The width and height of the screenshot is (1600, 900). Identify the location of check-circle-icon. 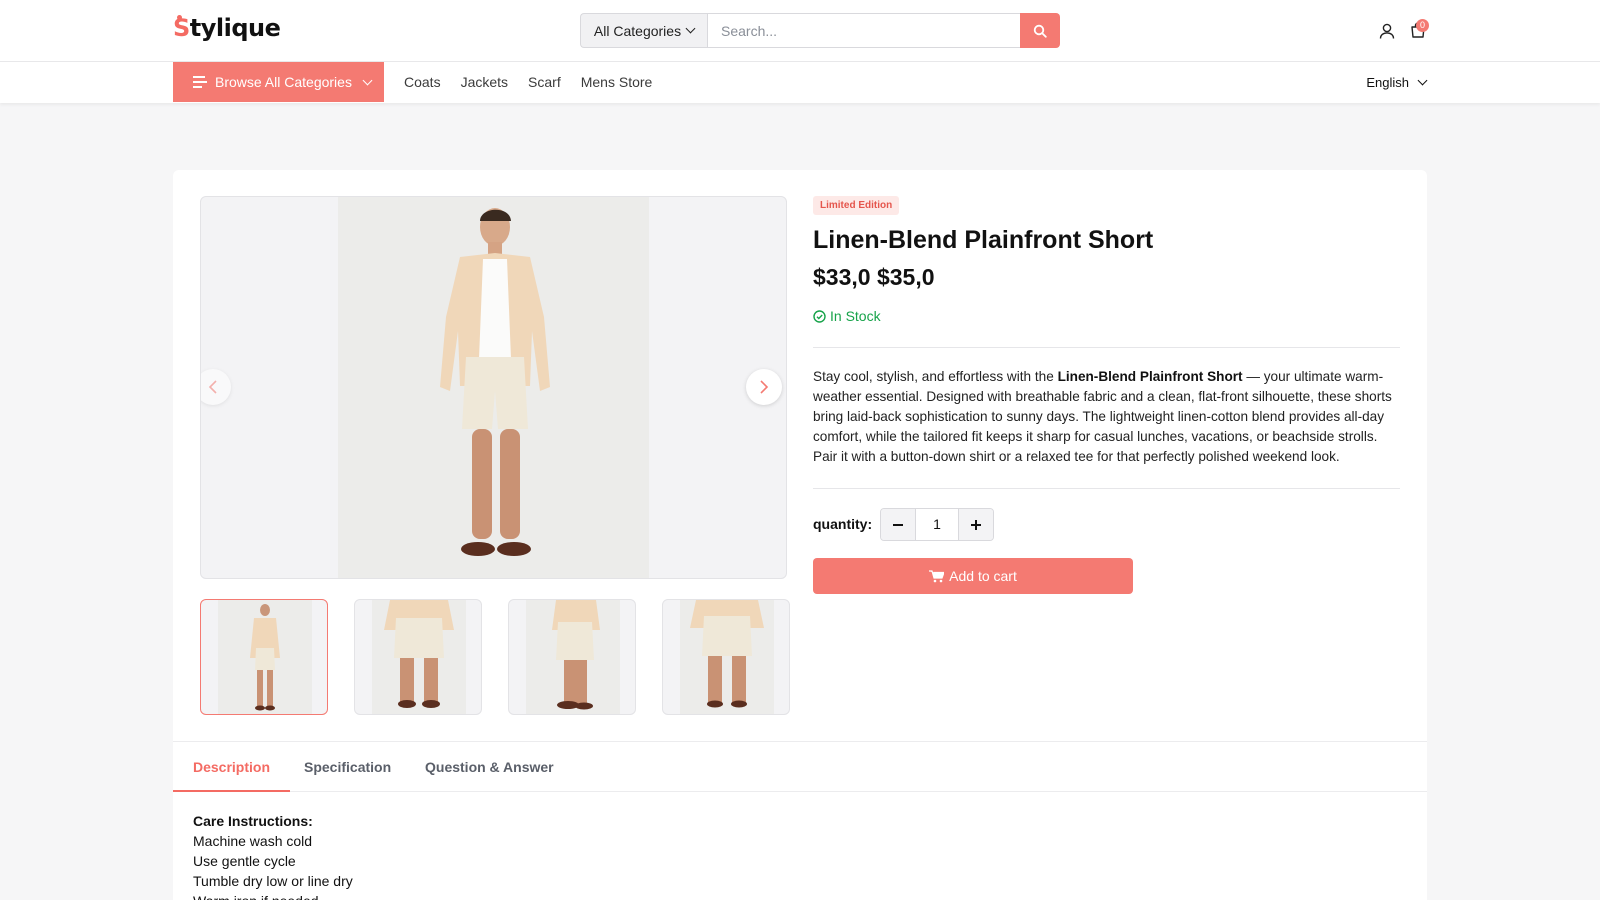
(819, 316).